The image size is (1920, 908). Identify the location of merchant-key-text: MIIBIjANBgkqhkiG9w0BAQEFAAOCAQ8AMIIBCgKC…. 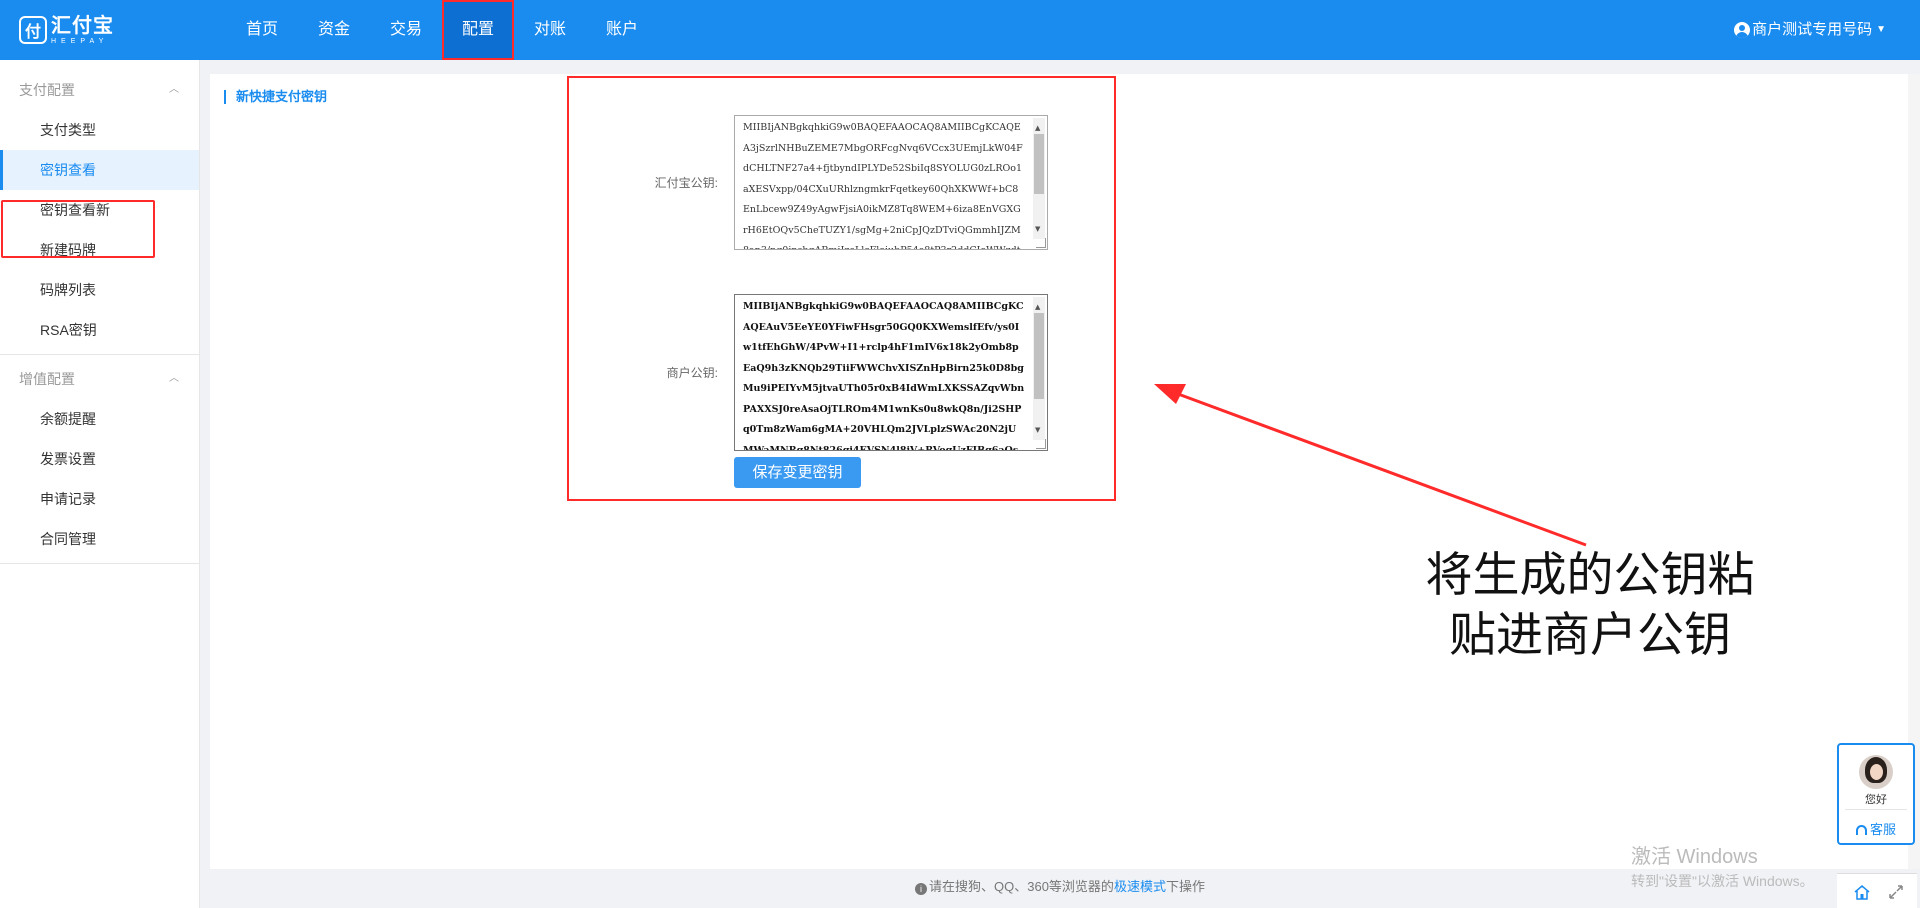
(884, 376).